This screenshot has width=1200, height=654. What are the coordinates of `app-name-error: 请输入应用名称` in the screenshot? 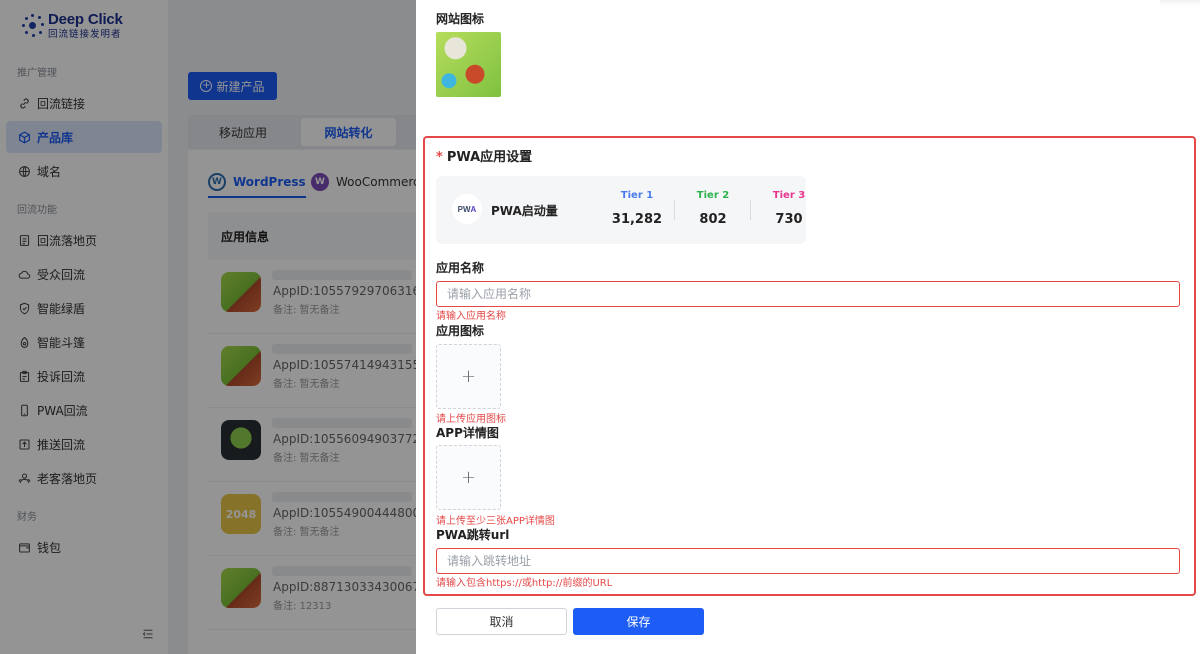 It's located at (471, 316).